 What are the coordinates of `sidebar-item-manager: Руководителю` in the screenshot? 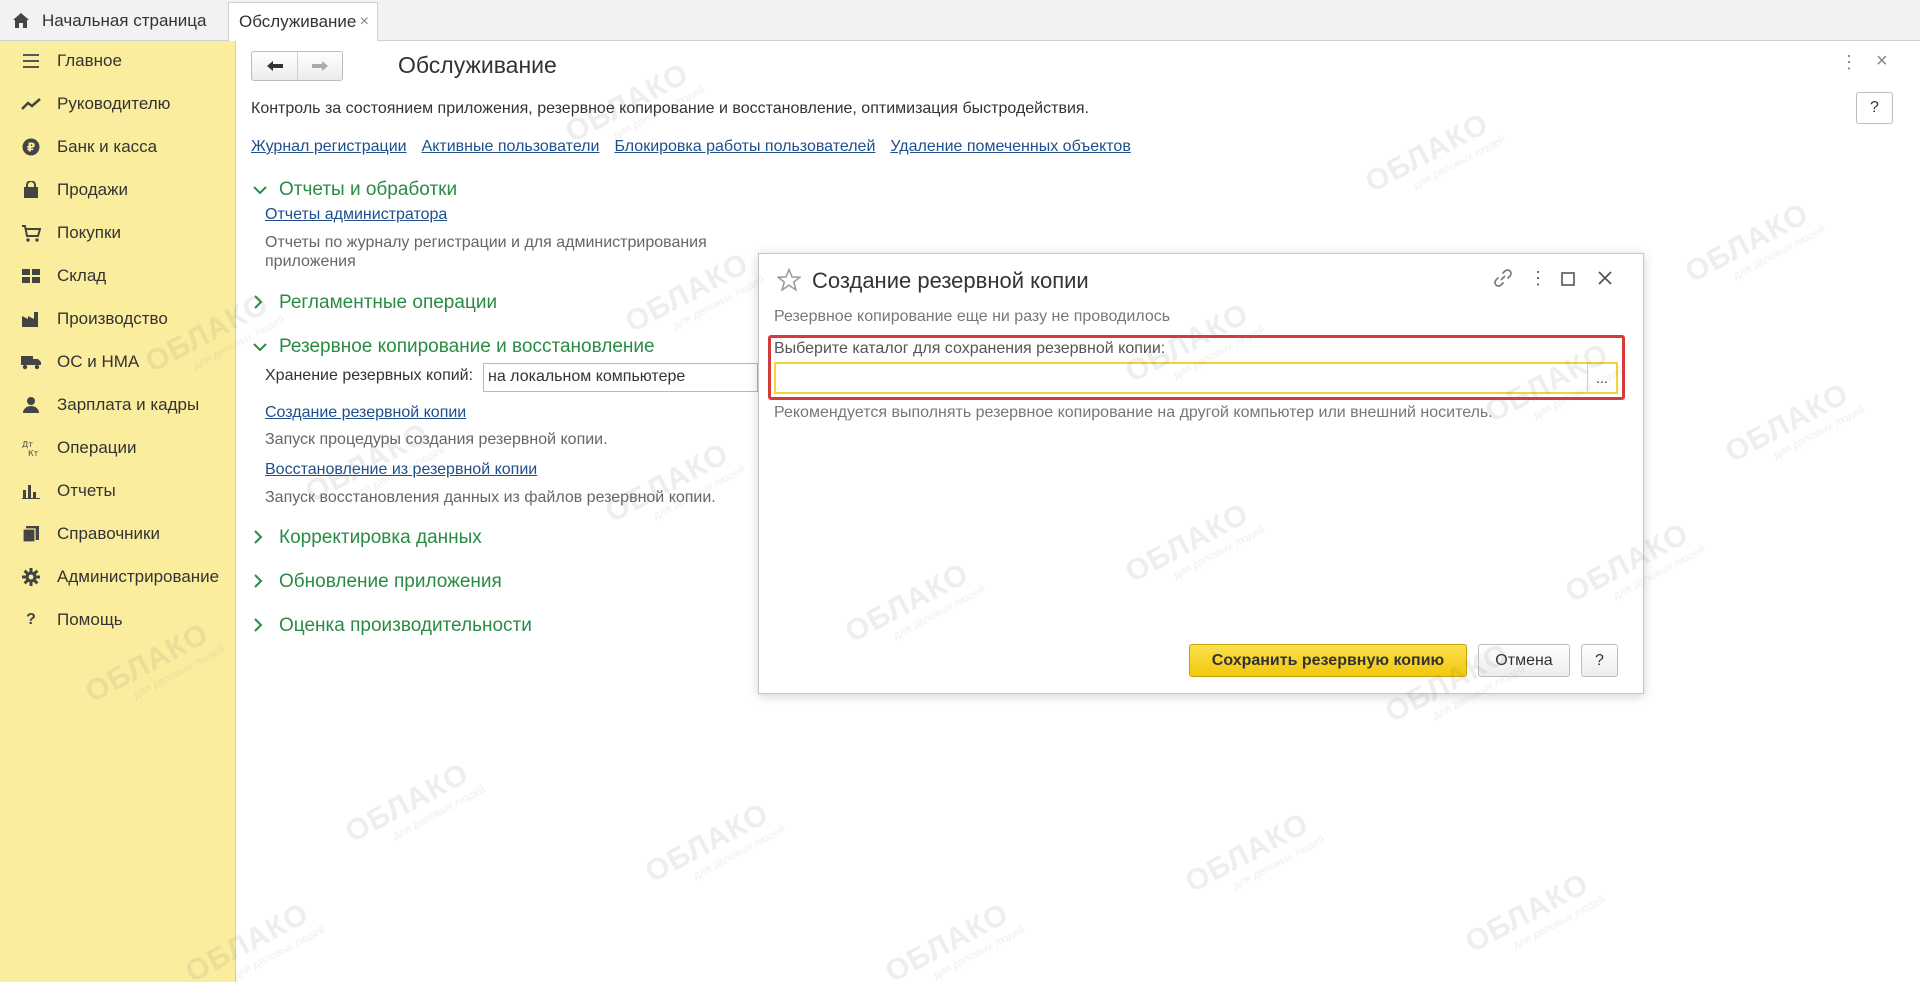 It's located at (118, 104).